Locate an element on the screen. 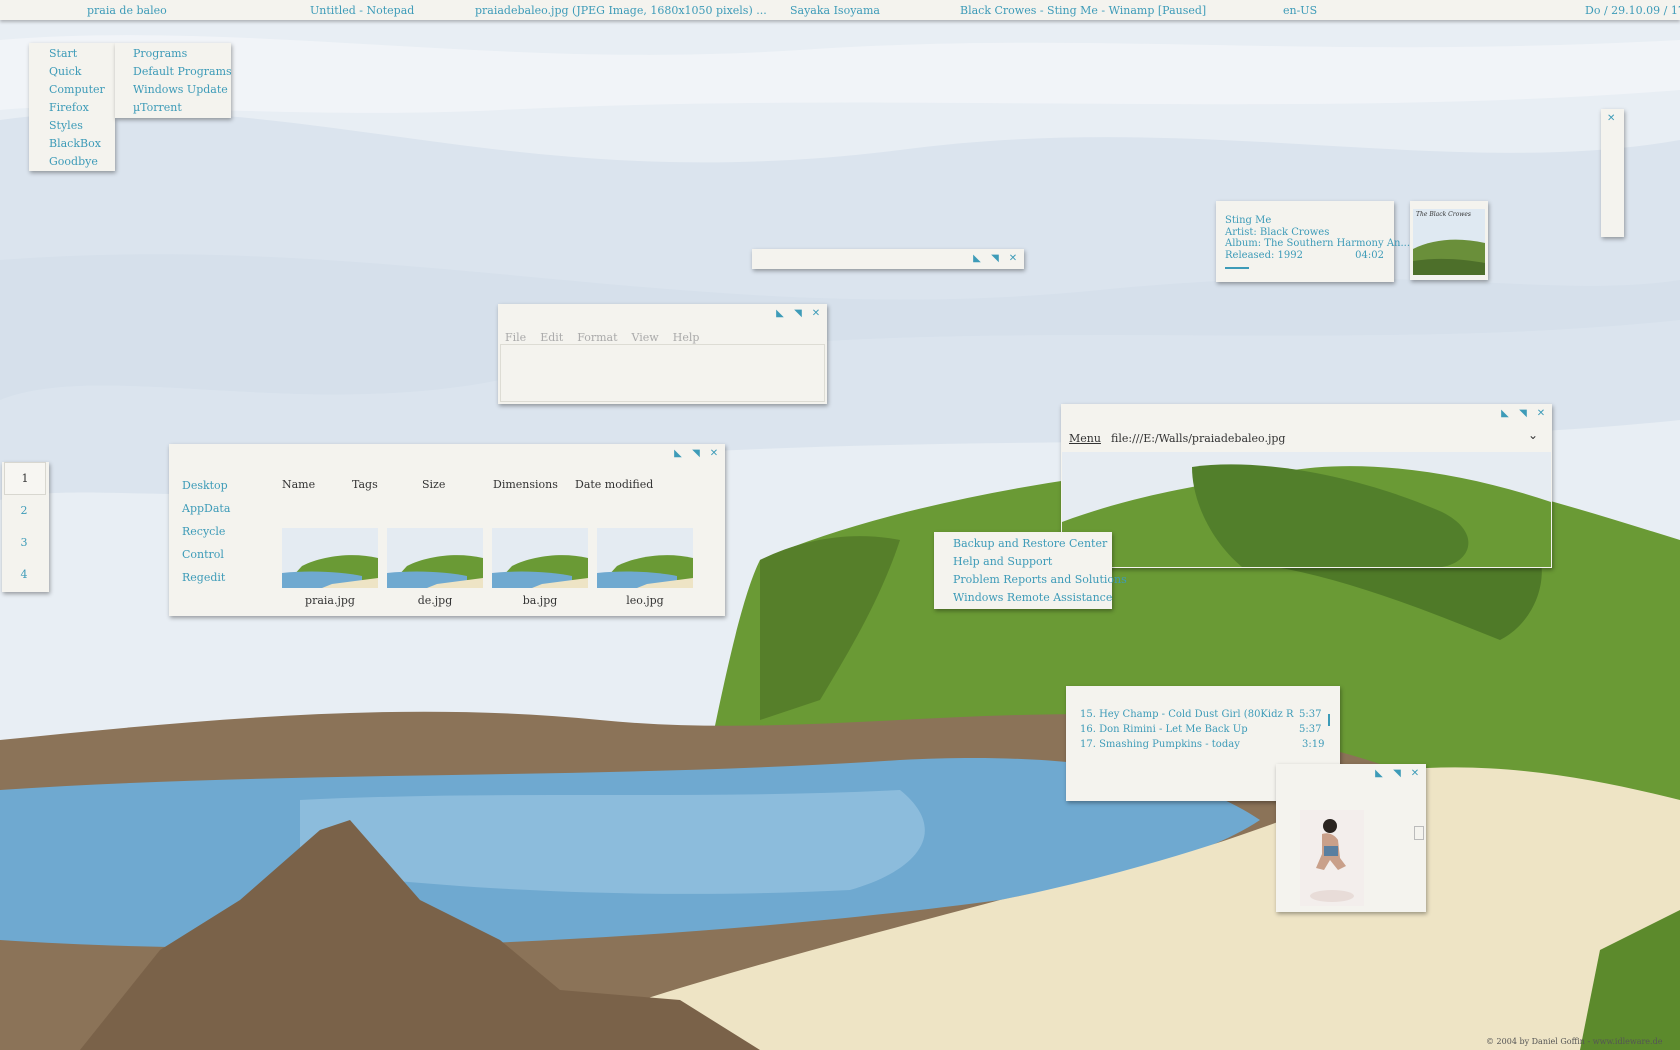 The width and height of the screenshot is (1680, 1050). notepad-menu-file: File is located at coordinates (515, 337).